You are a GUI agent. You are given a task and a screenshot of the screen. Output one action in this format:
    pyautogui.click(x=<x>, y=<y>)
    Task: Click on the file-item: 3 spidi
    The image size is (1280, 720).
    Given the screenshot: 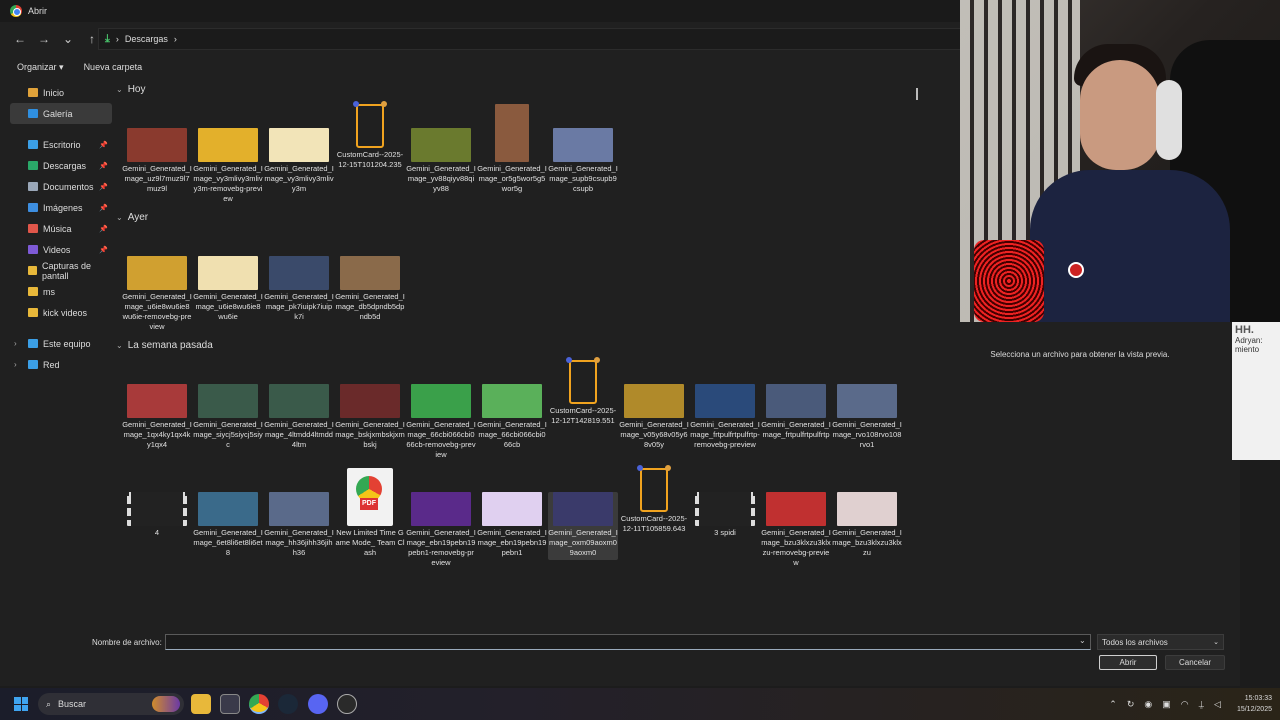 What is the action you would take?
    pyautogui.click(x=725, y=515)
    